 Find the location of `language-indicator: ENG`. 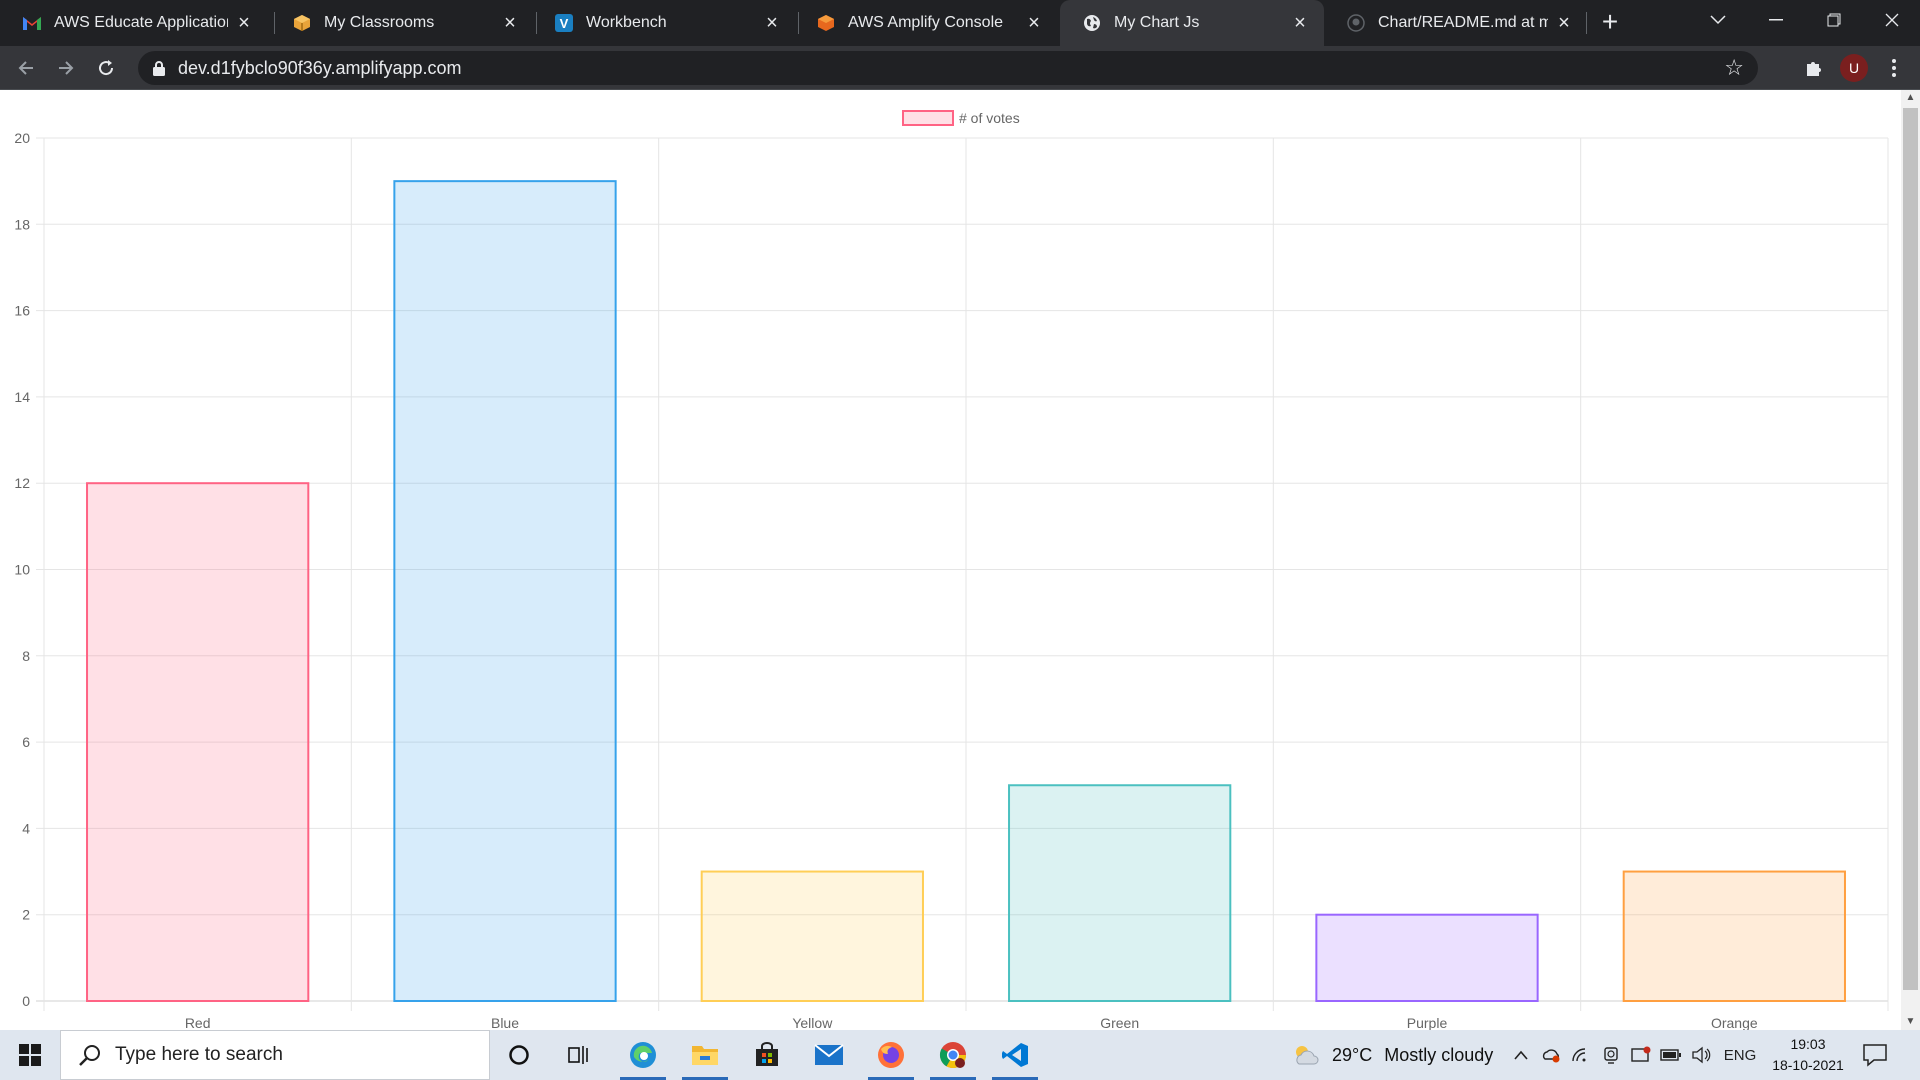

language-indicator: ENG is located at coordinates (1740, 1055).